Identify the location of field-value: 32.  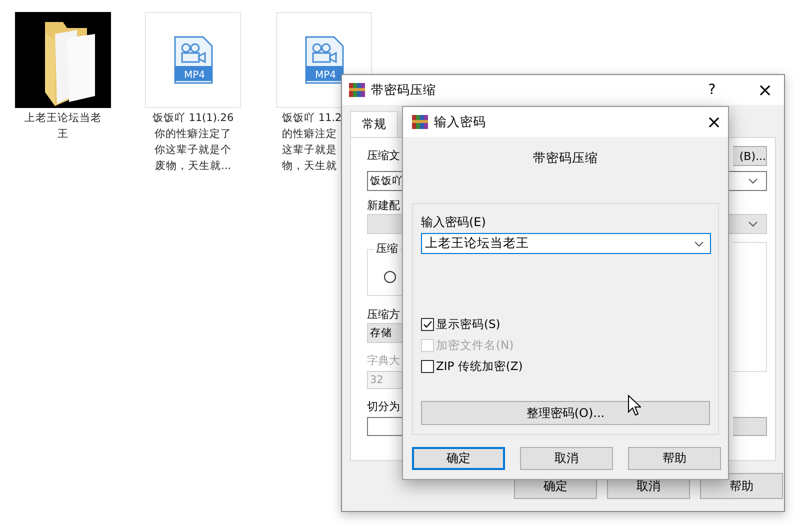
(377, 380).